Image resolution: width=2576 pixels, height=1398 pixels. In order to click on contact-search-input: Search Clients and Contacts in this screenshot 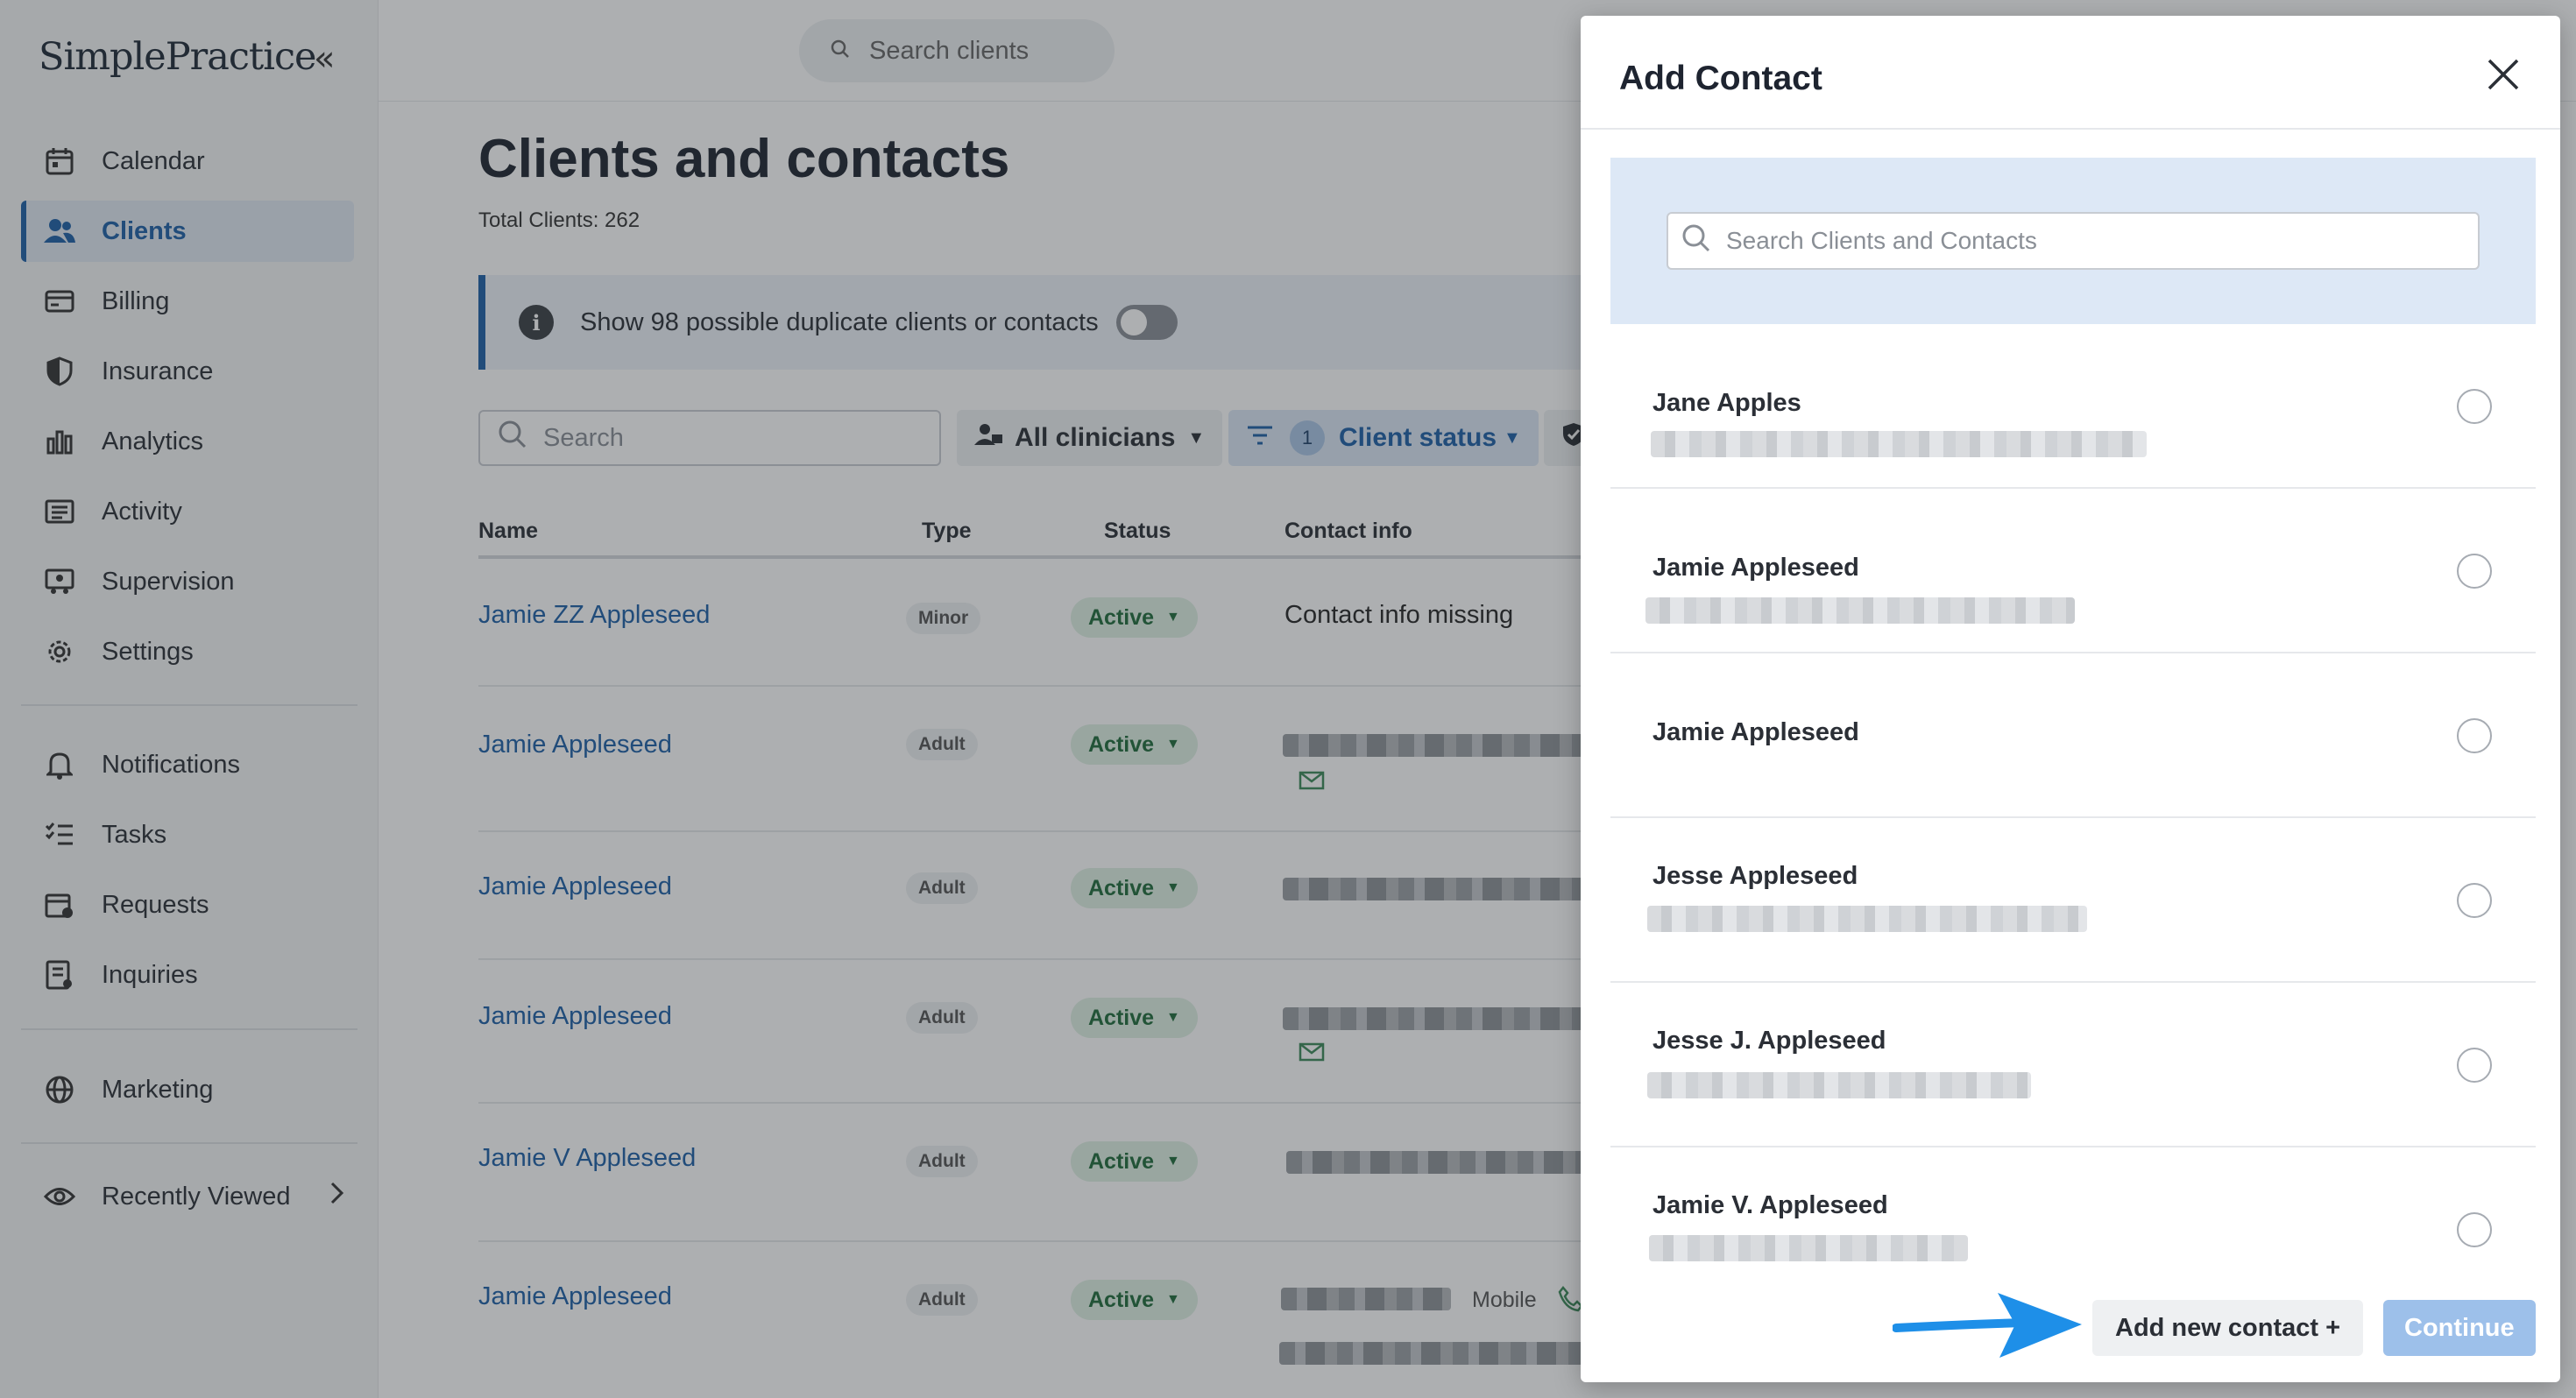, I will do `click(2073, 241)`.